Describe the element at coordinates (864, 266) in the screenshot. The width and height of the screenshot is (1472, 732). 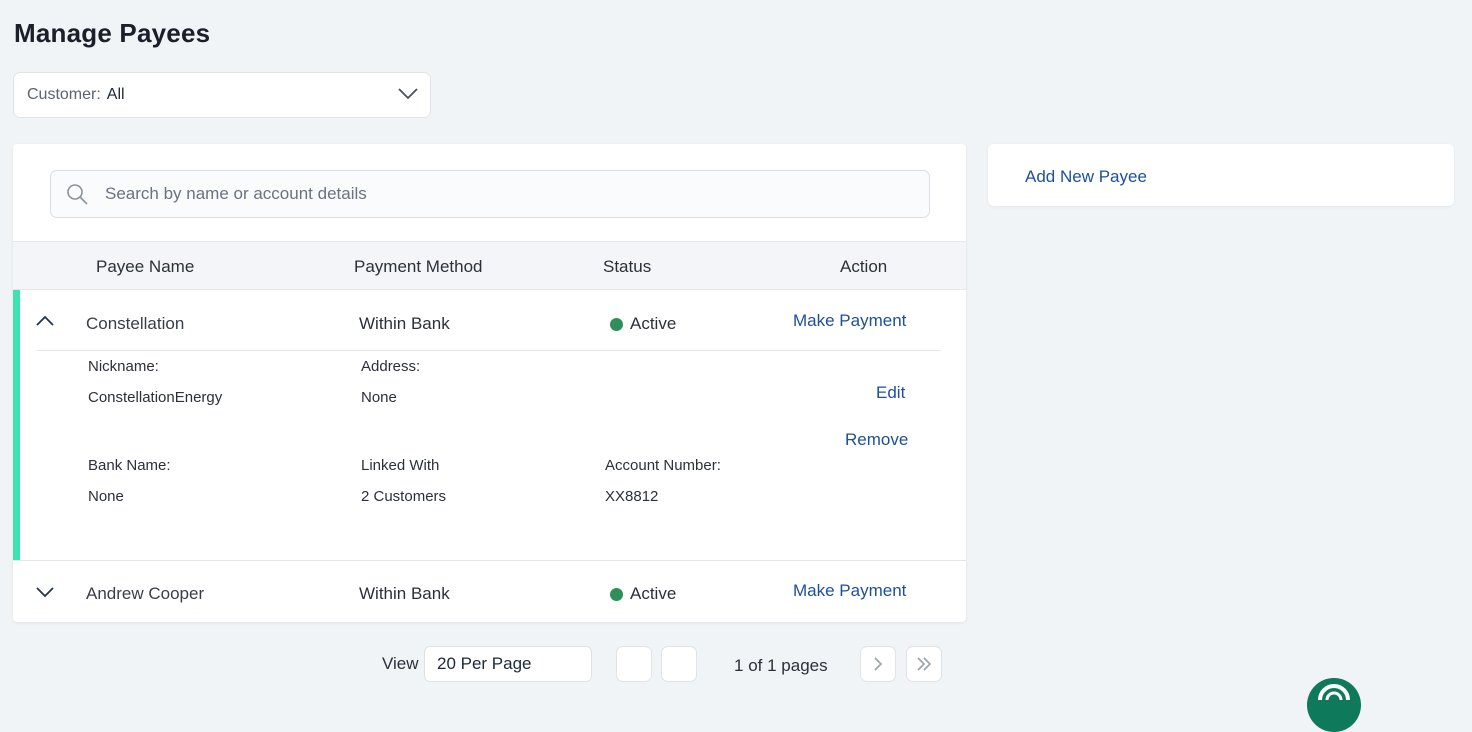
I see `header-action: Action` at that location.